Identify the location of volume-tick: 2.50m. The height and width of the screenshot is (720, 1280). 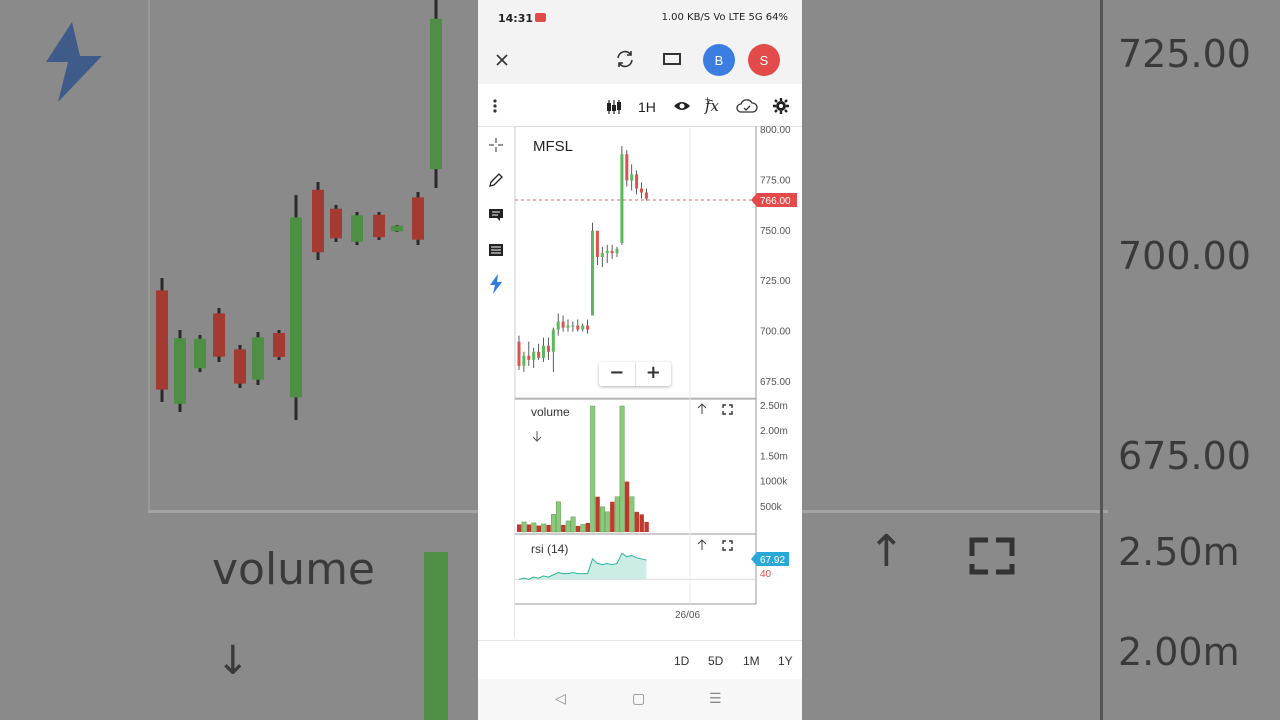
(774, 406).